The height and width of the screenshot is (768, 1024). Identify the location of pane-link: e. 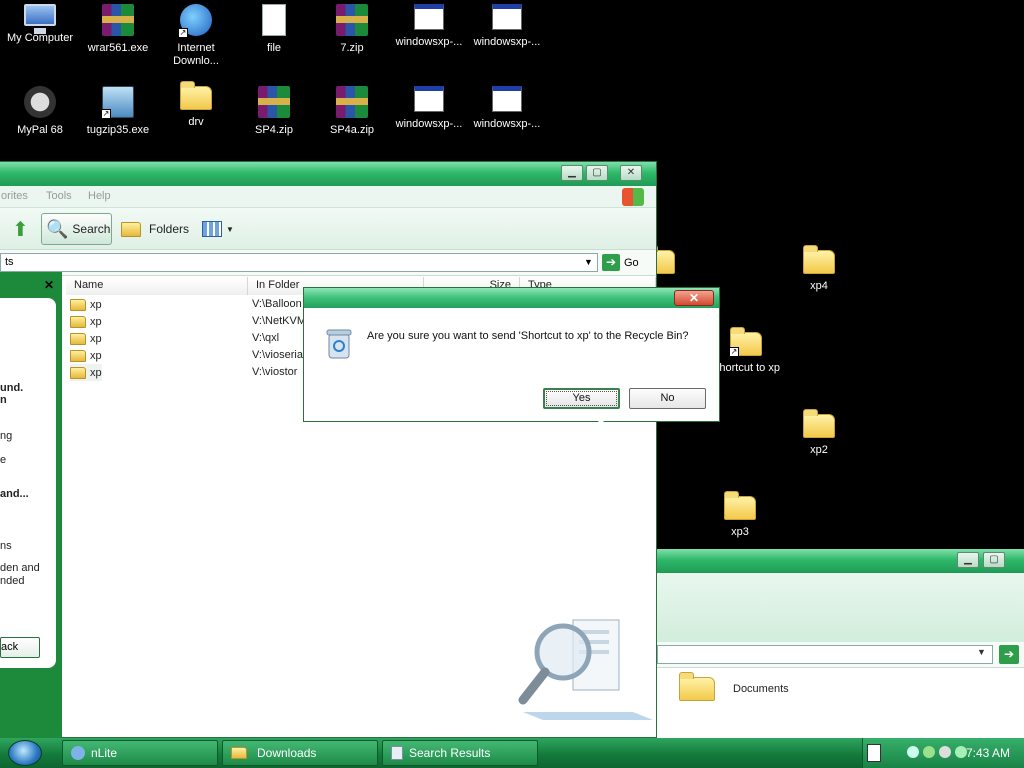
(3, 460).